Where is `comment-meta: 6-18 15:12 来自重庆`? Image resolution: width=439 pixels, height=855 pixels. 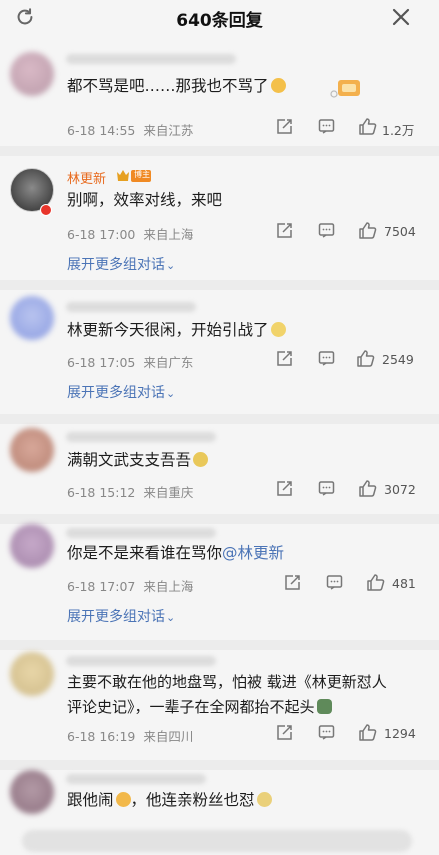
comment-meta: 6-18 15:12 来自重庆 is located at coordinates (130, 492).